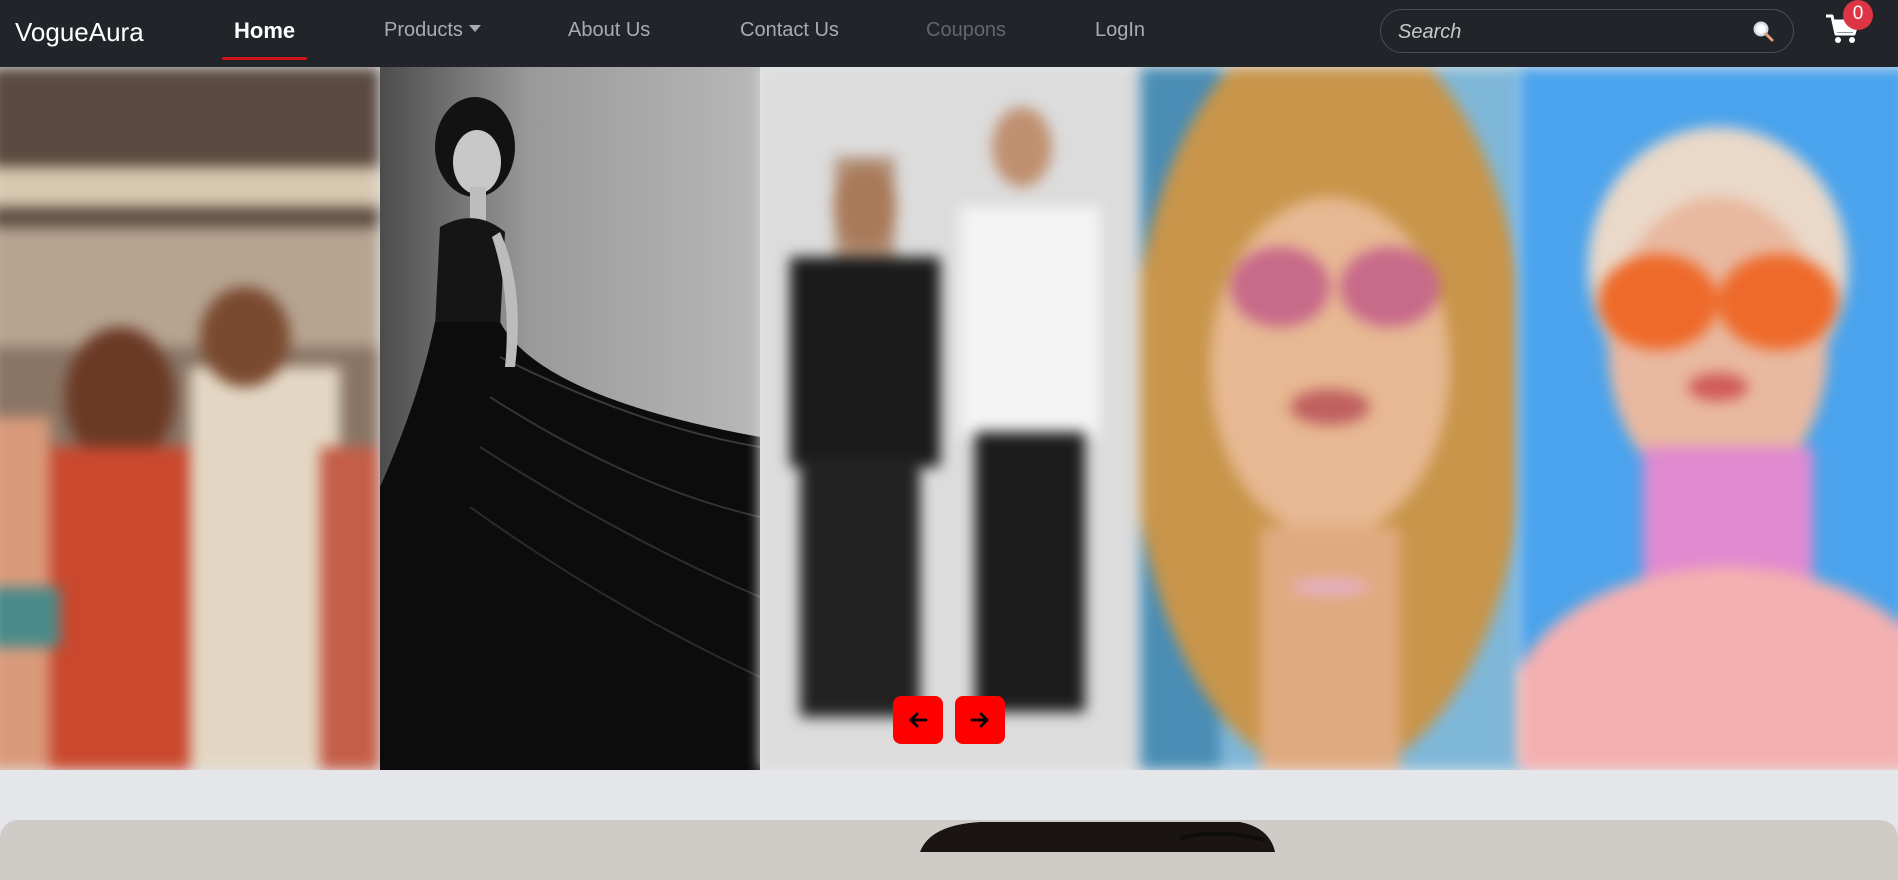  I want to click on active-nav-indicator, so click(264, 58).